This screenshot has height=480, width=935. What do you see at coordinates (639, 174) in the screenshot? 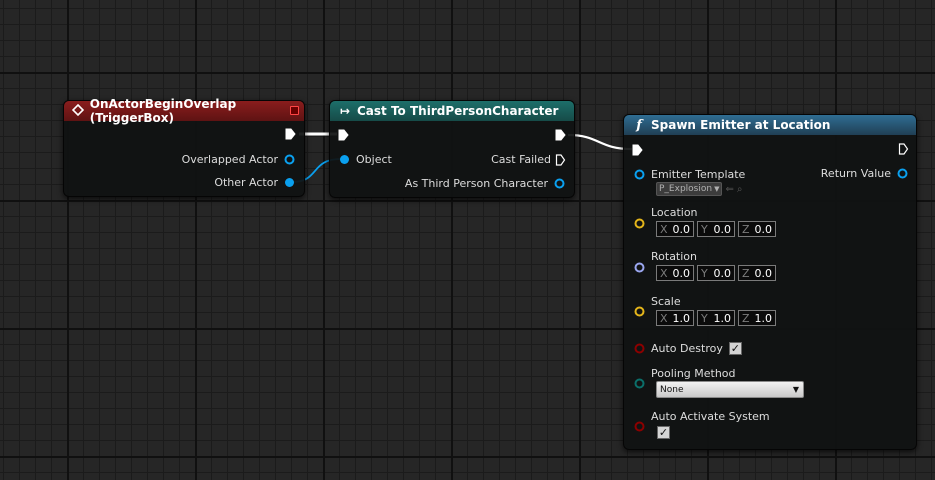
I see `emitter-template-pin-icon` at bounding box center [639, 174].